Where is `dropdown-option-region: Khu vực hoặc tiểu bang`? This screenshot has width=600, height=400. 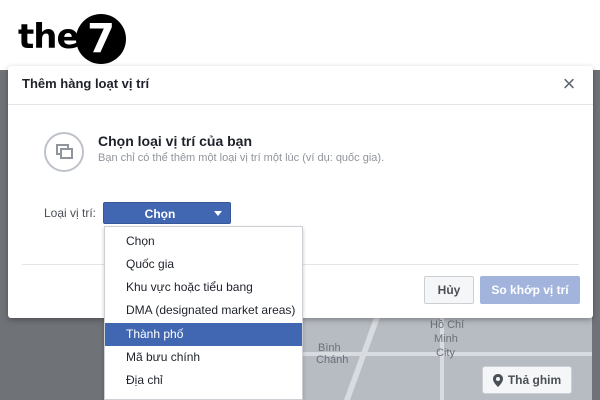 dropdown-option-region: Khu vực hoặc tiểu bang is located at coordinates (203, 287).